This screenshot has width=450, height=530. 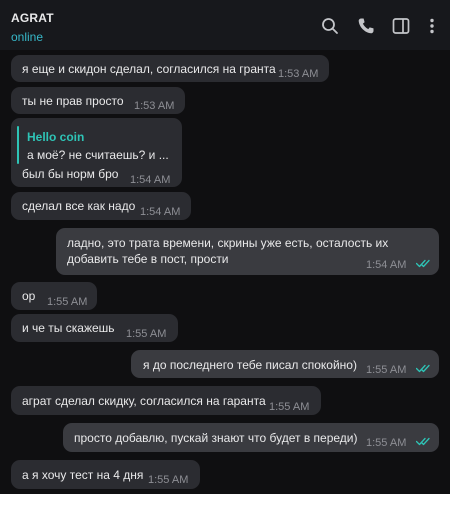 I want to click on phone-icon, so click(x=366, y=26).